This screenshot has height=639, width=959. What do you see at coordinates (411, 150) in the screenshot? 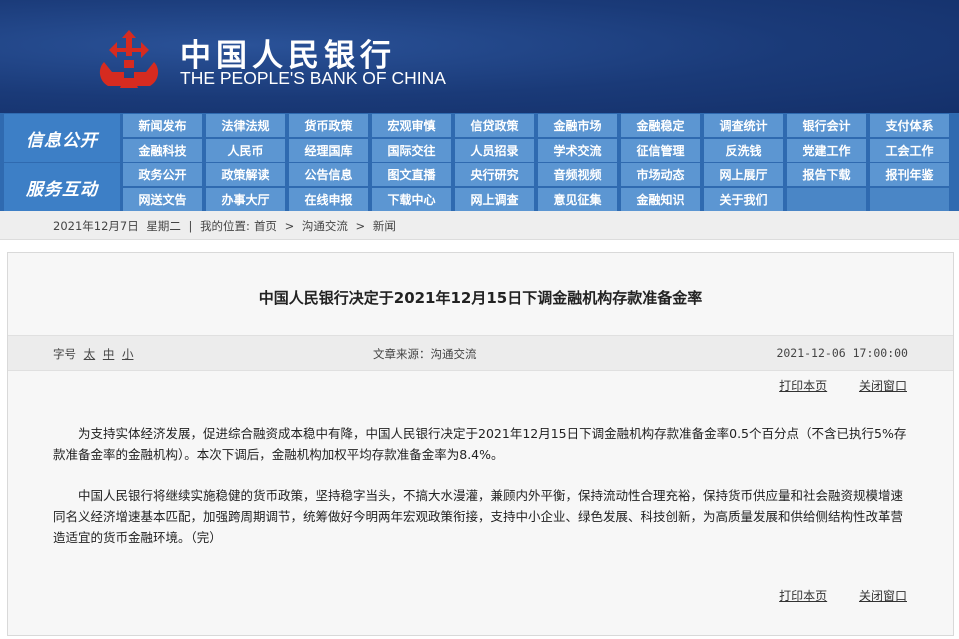
I see `nav-item: 国际交往` at bounding box center [411, 150].